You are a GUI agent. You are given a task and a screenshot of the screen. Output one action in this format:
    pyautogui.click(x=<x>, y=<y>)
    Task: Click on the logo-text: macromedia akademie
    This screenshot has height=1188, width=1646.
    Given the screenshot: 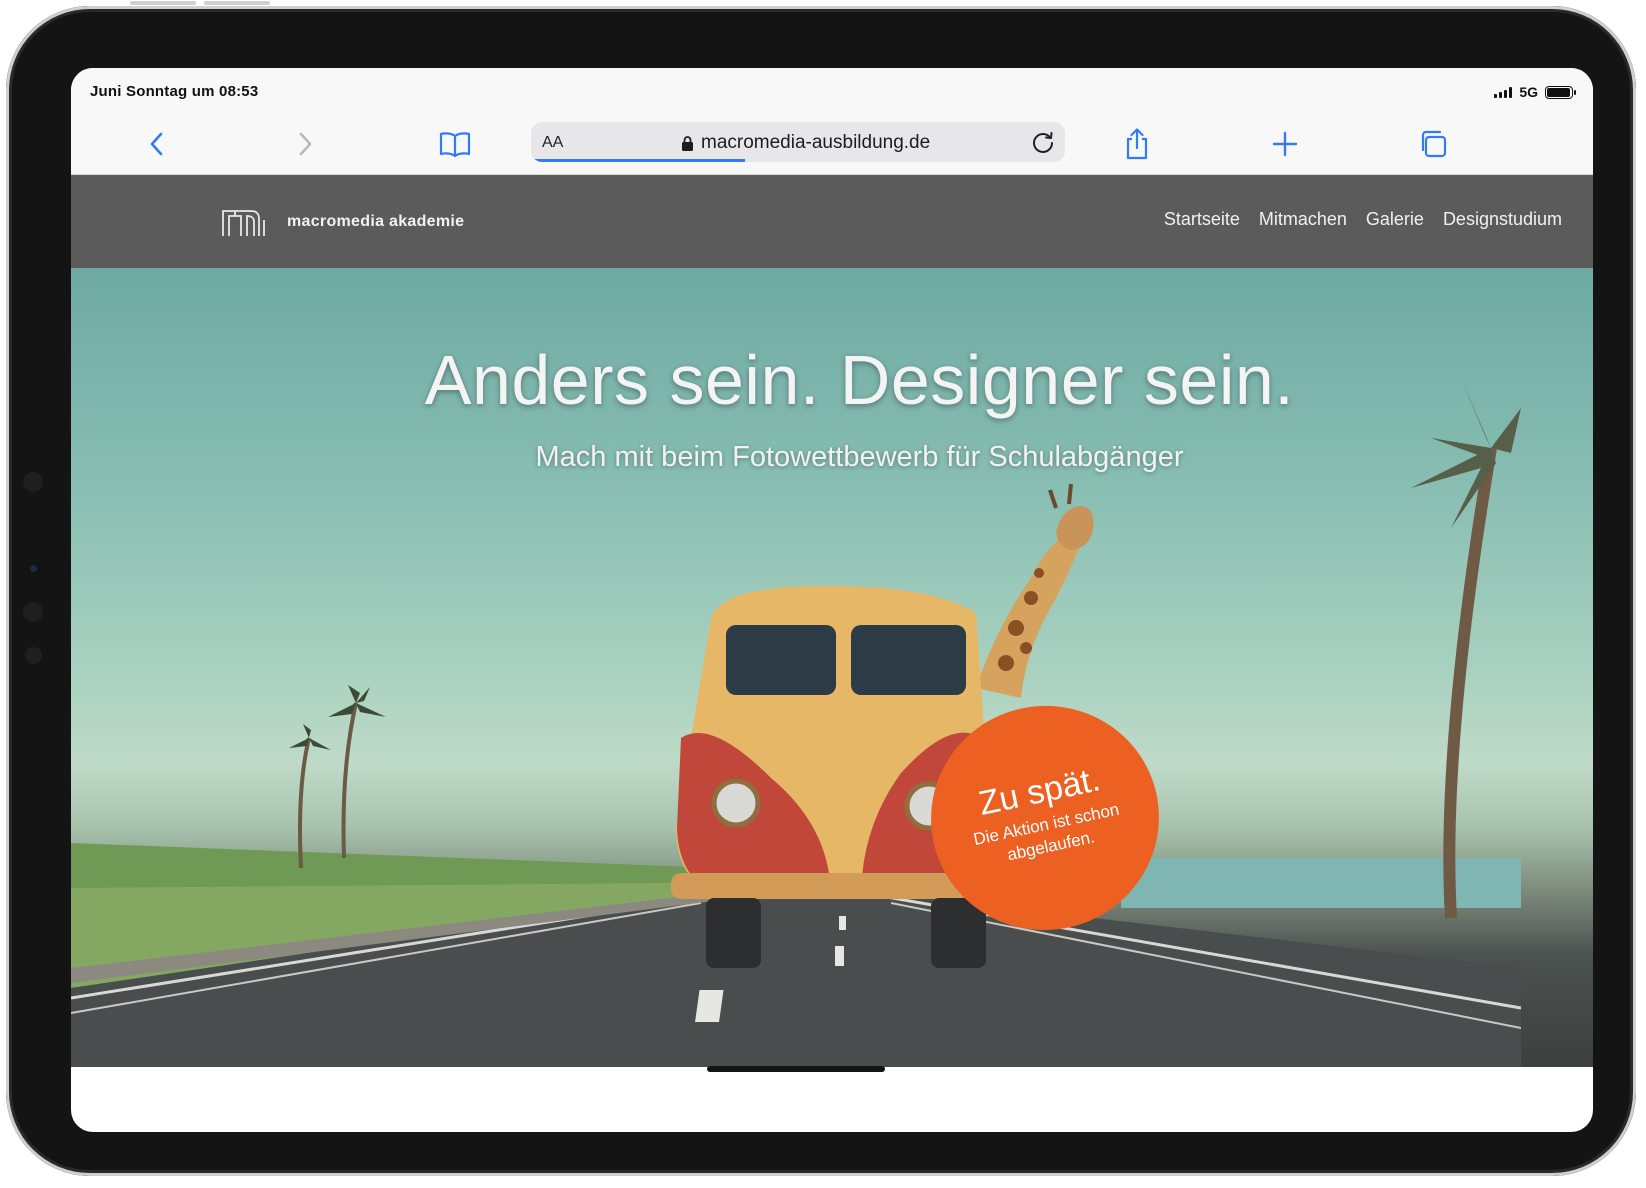 What is the action you would take?
    pyautogui.click(x=376, y=221)
    